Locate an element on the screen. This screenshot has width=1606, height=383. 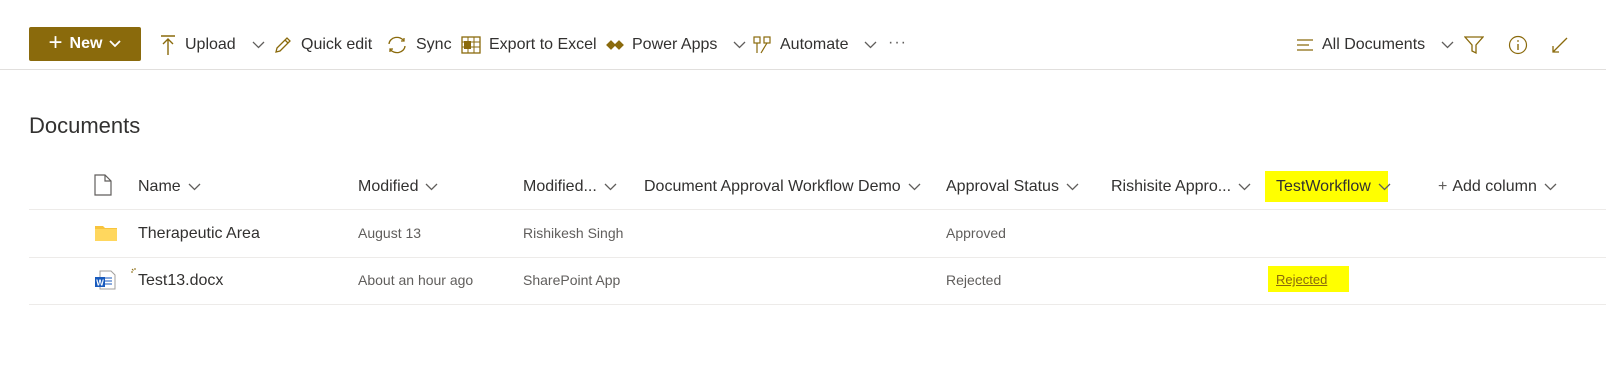
info-button is located at coordinates (1518, 45).